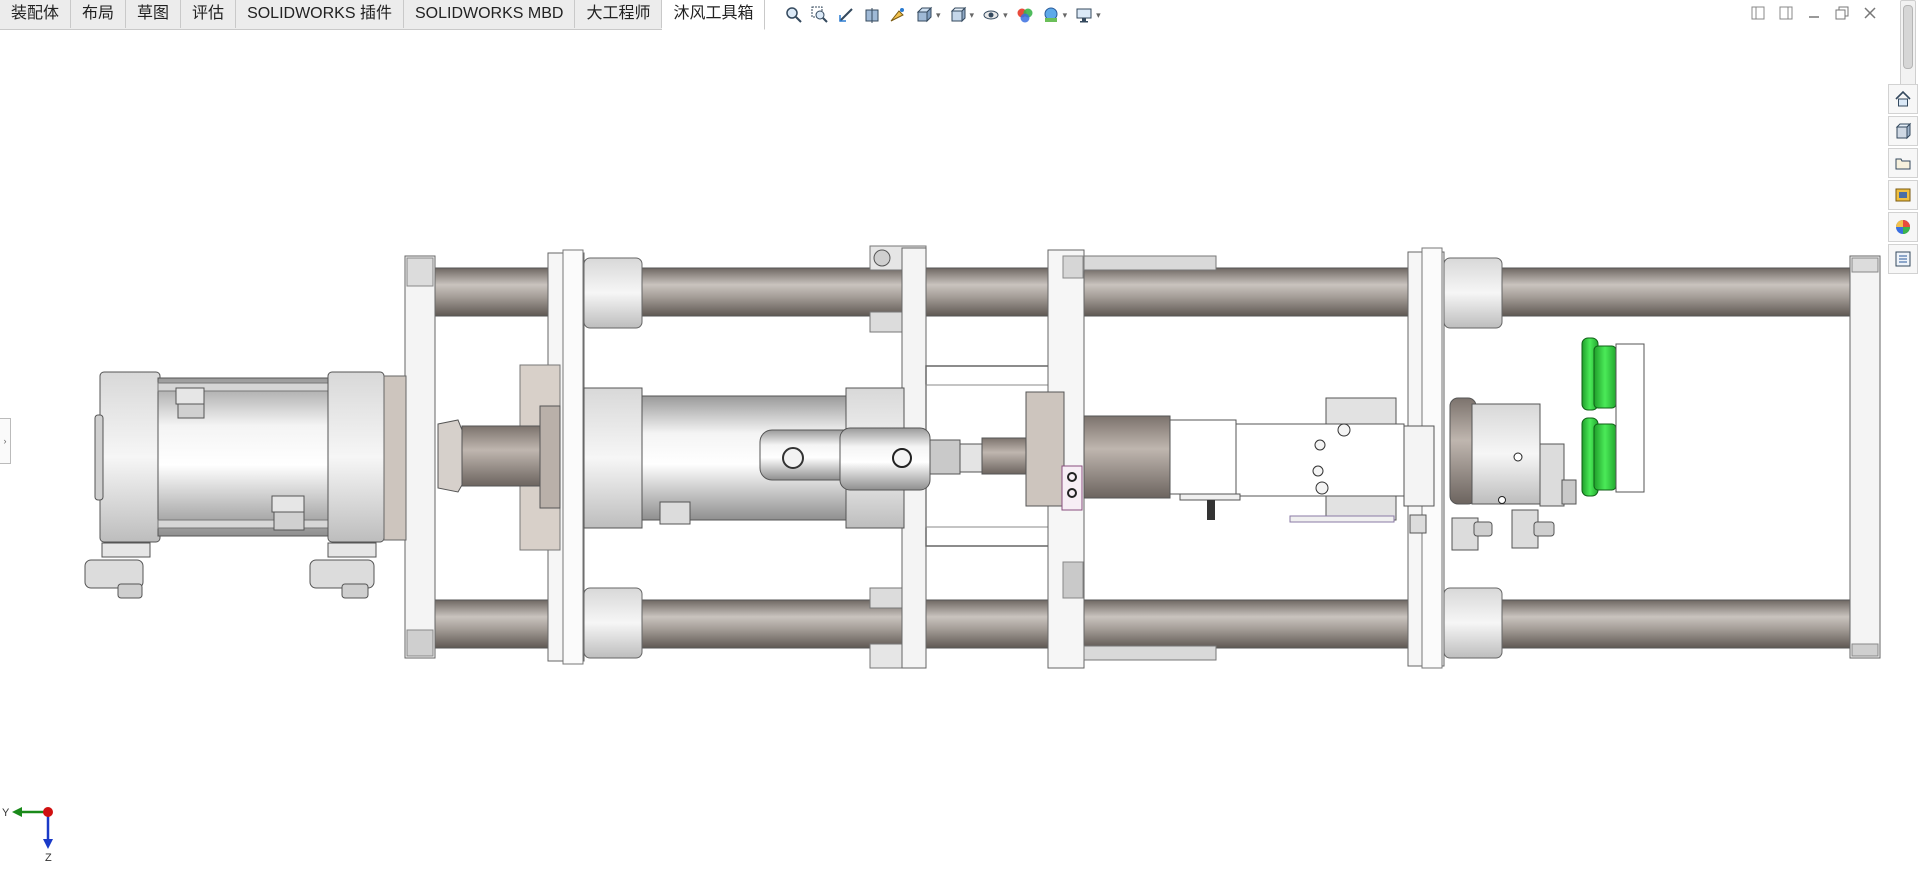 The width and height of the screenshot is (1920, 881). Describe the element at coordinates (1865, 457) in the screenshot. I see `right-end-plate` at that location.